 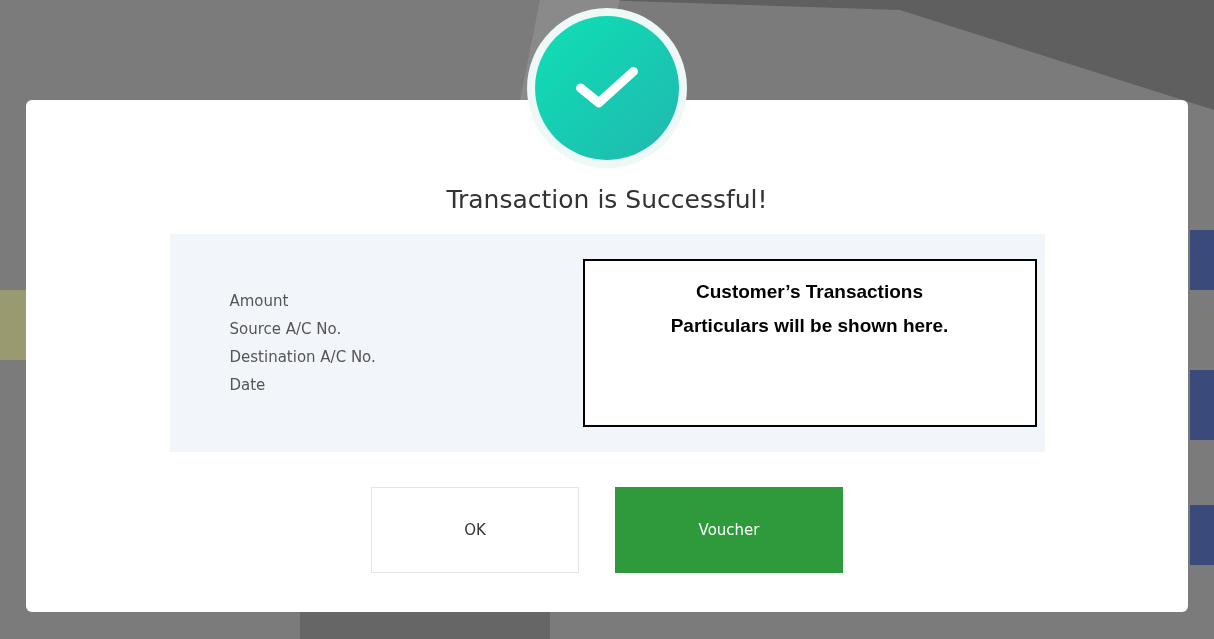 What do you see at coordinates (303, 357) in the screenshot?
I see `field-label: Destination A/C No.` at bounding box center [303, 357].